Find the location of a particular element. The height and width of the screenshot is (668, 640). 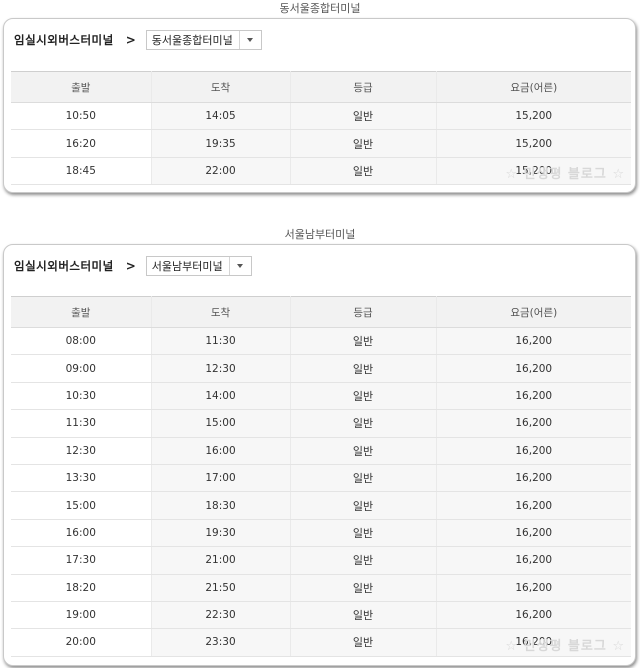

departure-time: 10:30 is located at coordinates (81, 396).